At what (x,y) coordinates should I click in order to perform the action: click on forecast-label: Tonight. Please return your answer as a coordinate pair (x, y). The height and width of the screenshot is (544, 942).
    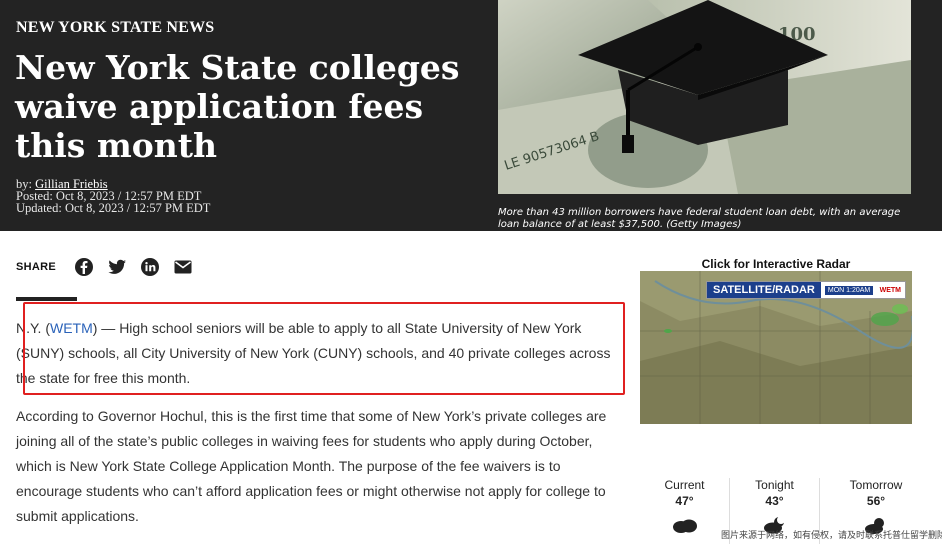
    Looking at the image, I should click on (774, 485).